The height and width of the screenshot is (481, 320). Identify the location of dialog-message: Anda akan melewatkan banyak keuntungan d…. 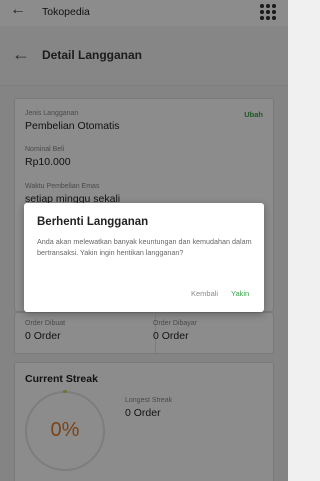
(144, 247).